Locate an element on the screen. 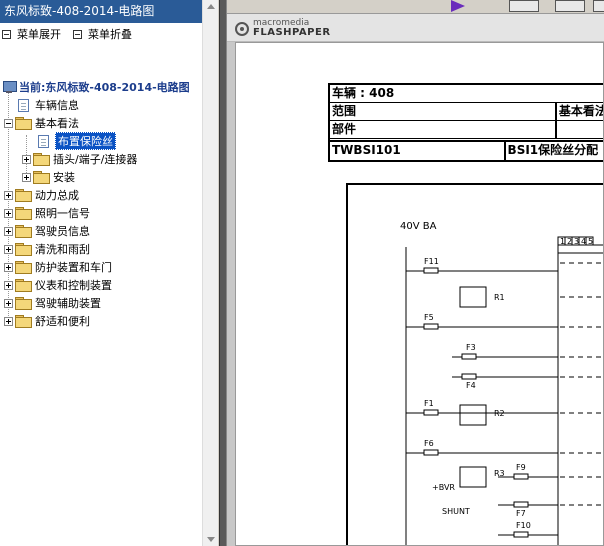 The image size is (604, 546). collapse-menu-button: 菜单折叠 is located at coordinates (102, 34).